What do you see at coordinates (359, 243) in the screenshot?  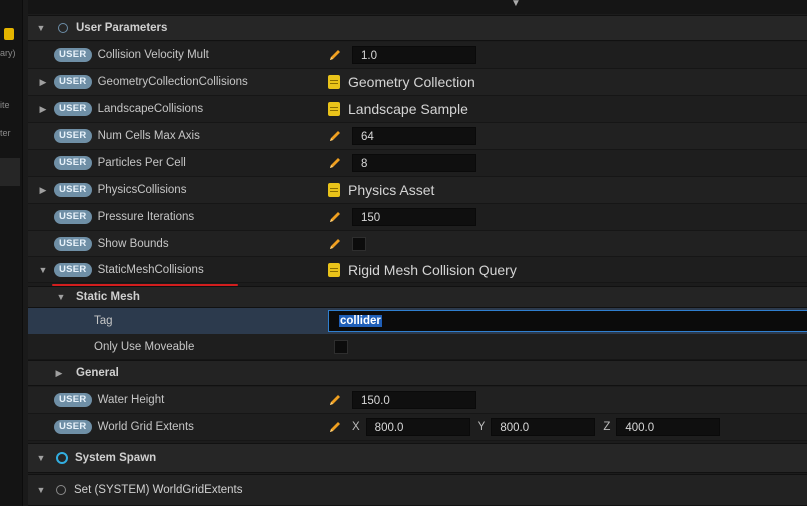 I see `show-bounds-checkbox` at bounding box center [359, 243].